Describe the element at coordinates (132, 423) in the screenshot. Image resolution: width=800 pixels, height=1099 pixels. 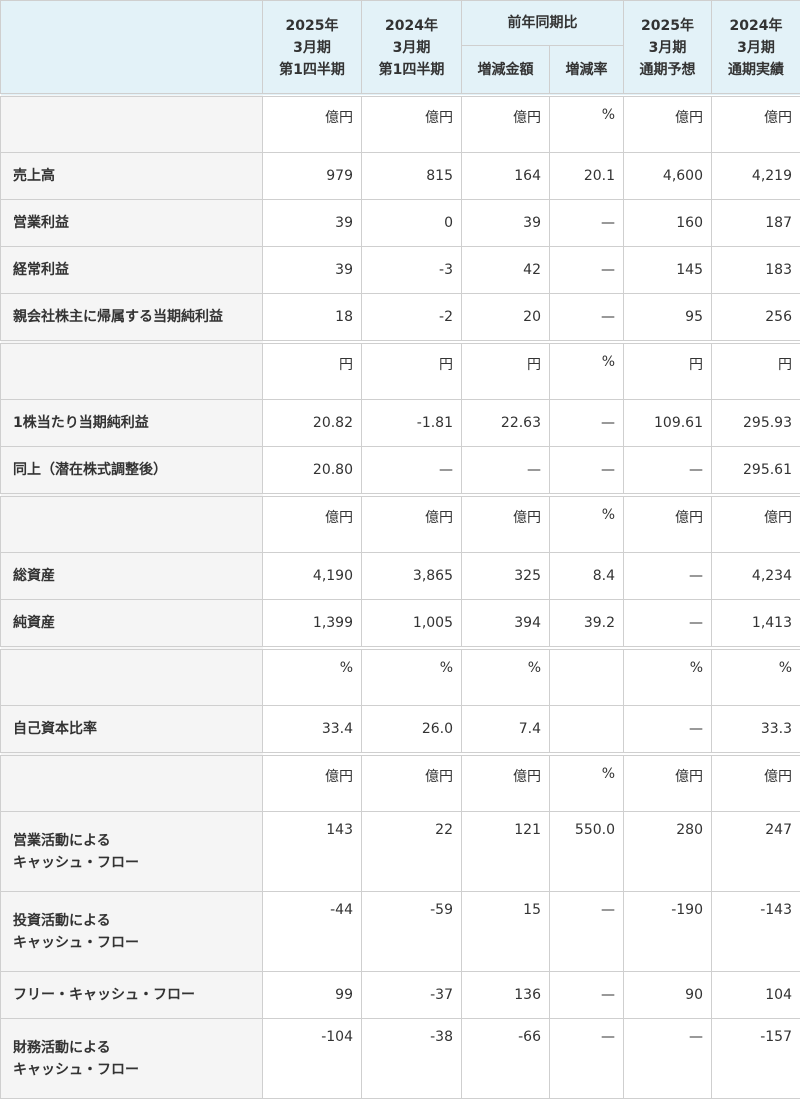
I see `row-label: 1株当たり当期純利益` at that location.